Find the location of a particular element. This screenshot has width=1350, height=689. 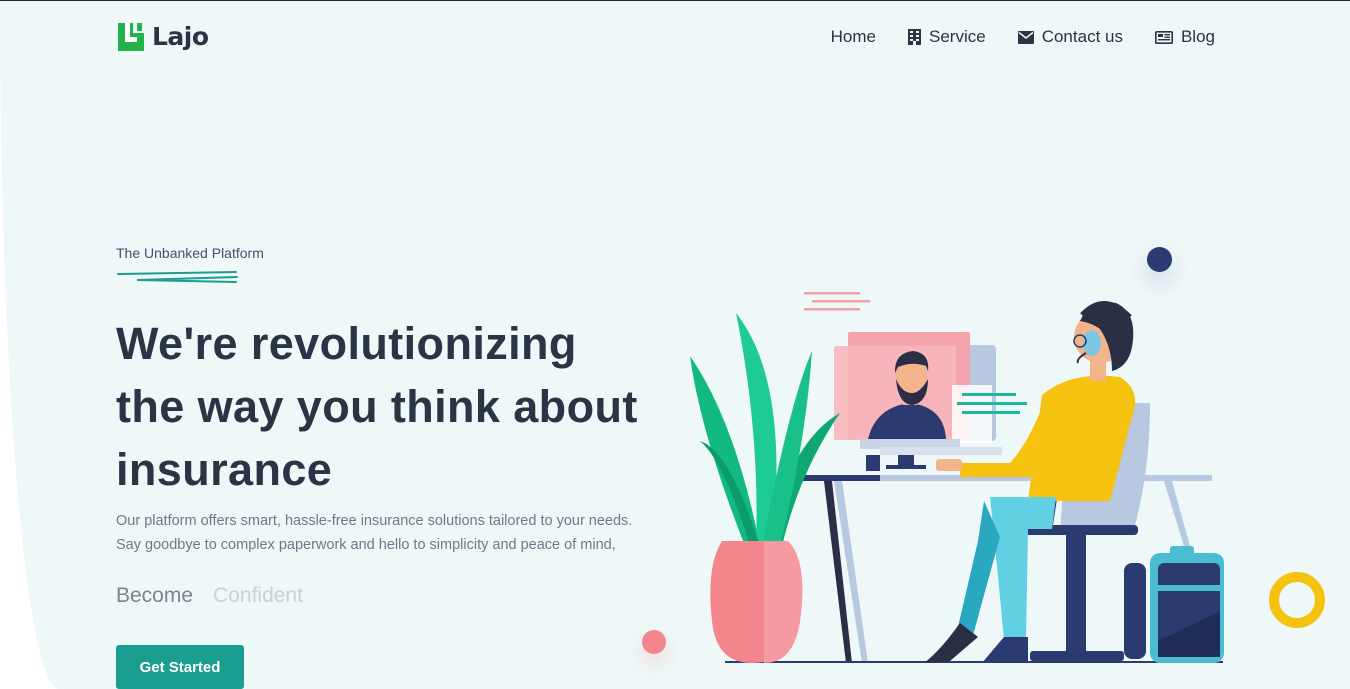

nav-contact: Contact us is located at coordinates (1070, 37).